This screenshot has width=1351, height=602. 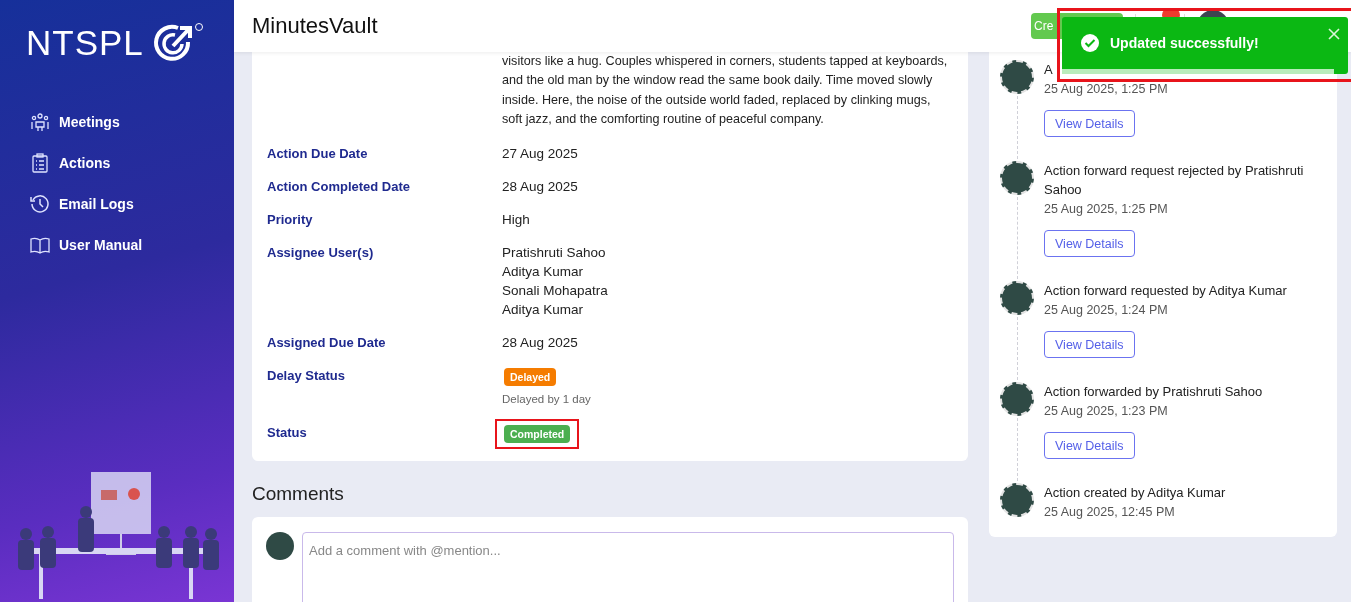 I want to click on close-icon, so click(x=1334, y=34).